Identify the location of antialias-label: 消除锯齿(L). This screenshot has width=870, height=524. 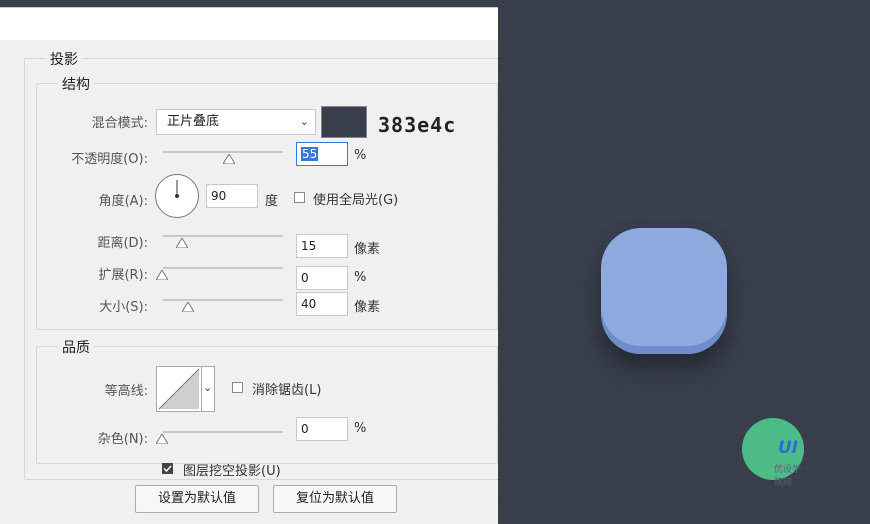
(287, 390).